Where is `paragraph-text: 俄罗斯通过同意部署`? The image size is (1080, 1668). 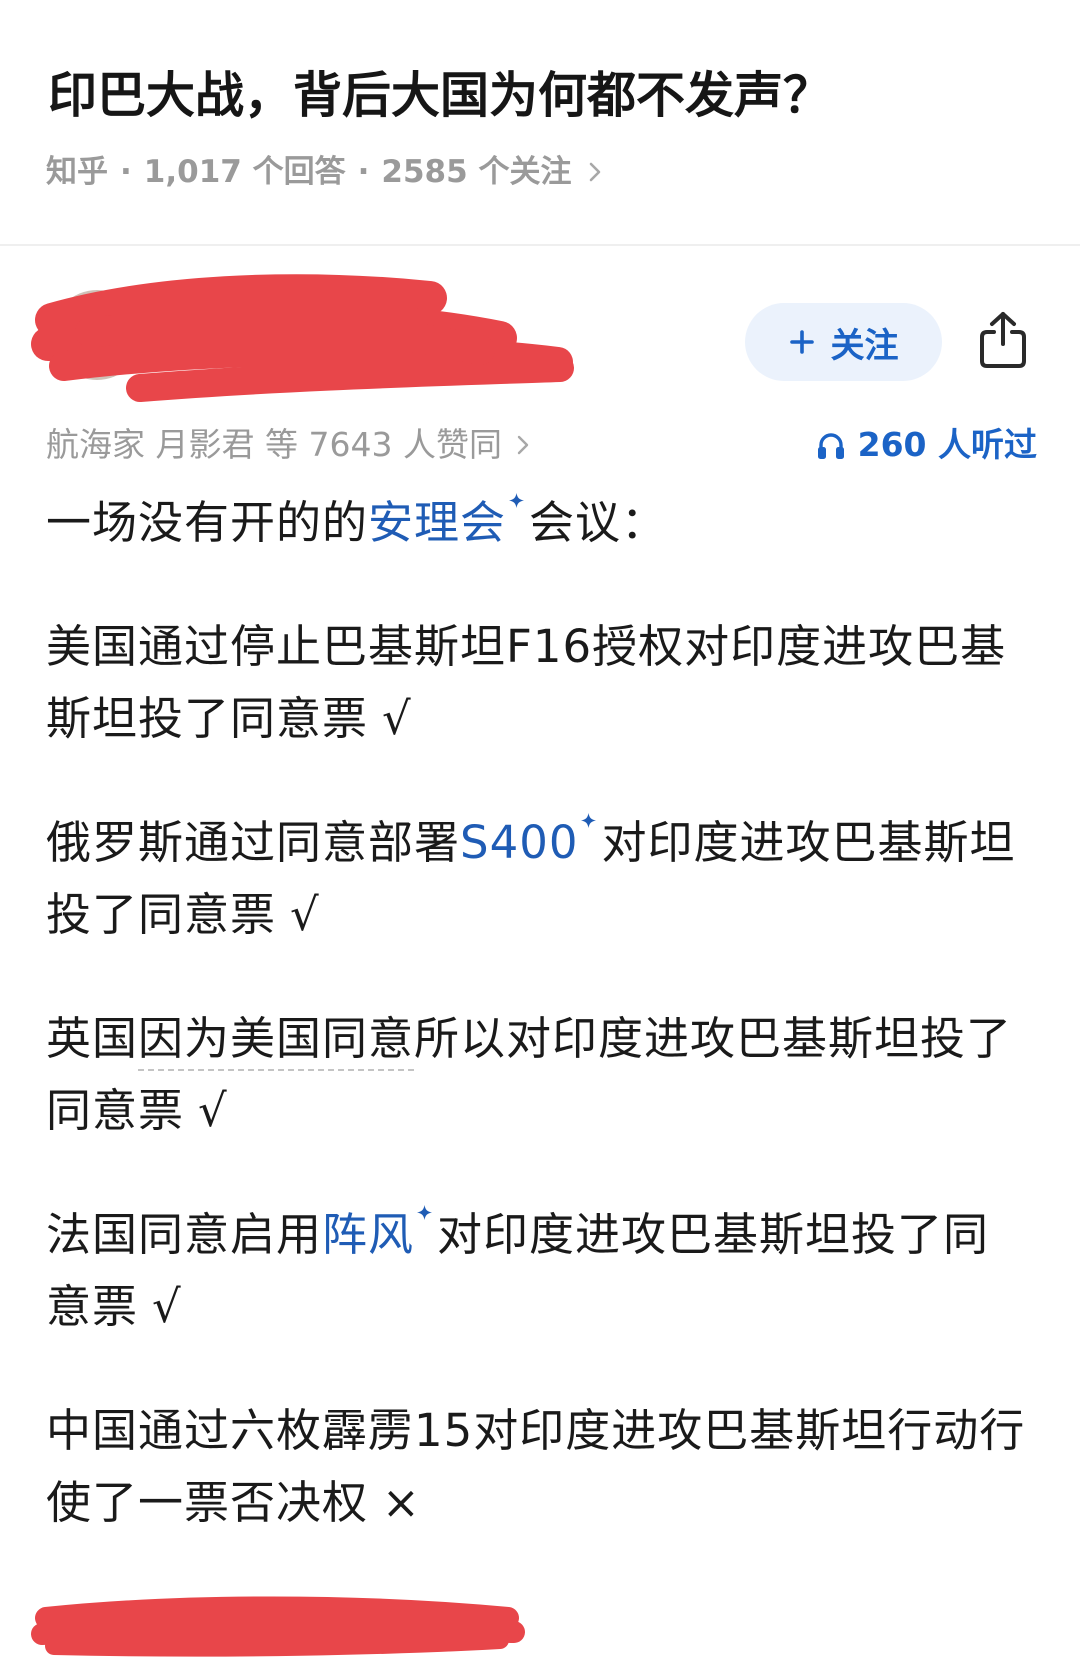 paragraph-text: 俄罗斯通过同意部署 is located at coordinates (253, 842).